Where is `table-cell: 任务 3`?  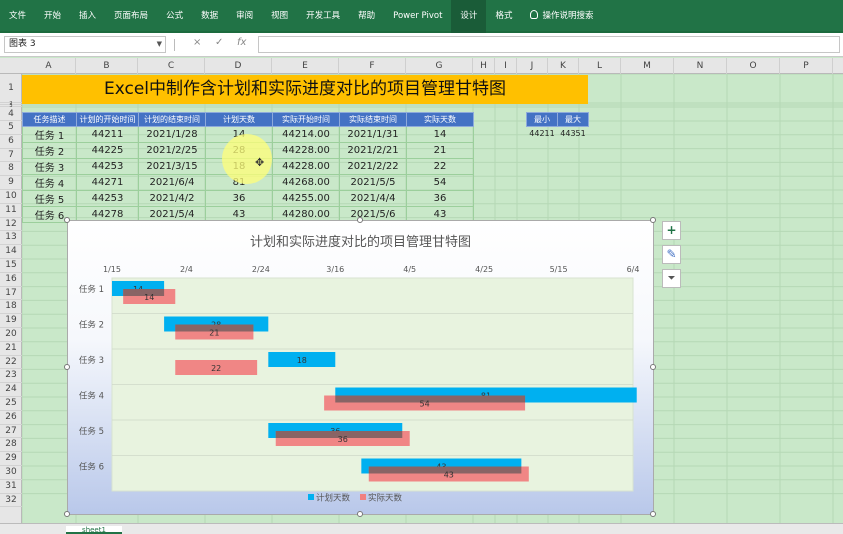
table-cell: 任务 3 is located at coordinates (49, 166).